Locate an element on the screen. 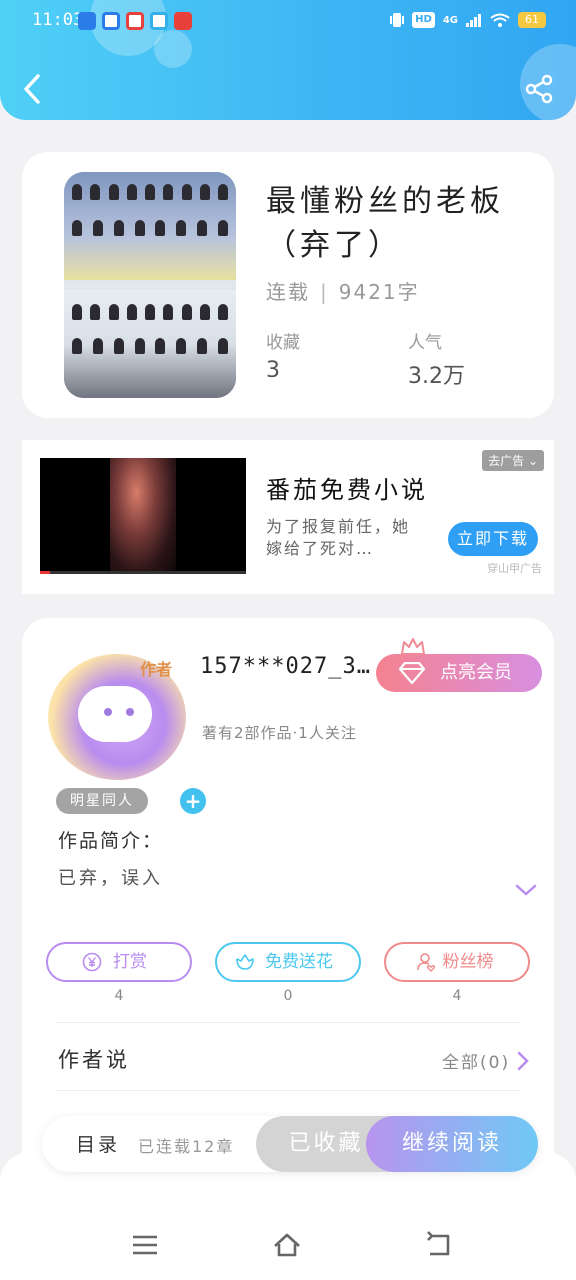 Image resolution: width=576 pixels, height=1280 pixels. book-cover-image is located at coordinates (150, 285).